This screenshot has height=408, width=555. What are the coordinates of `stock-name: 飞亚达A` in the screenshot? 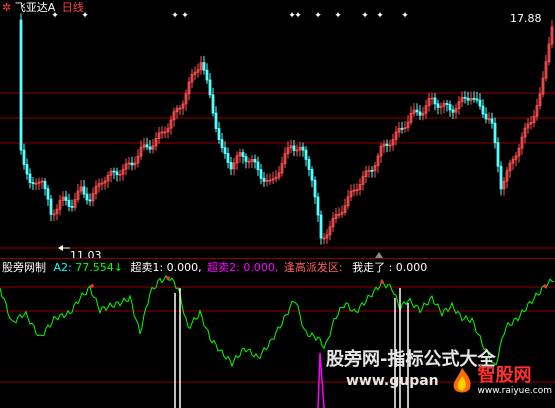 It's located at (35, 7).